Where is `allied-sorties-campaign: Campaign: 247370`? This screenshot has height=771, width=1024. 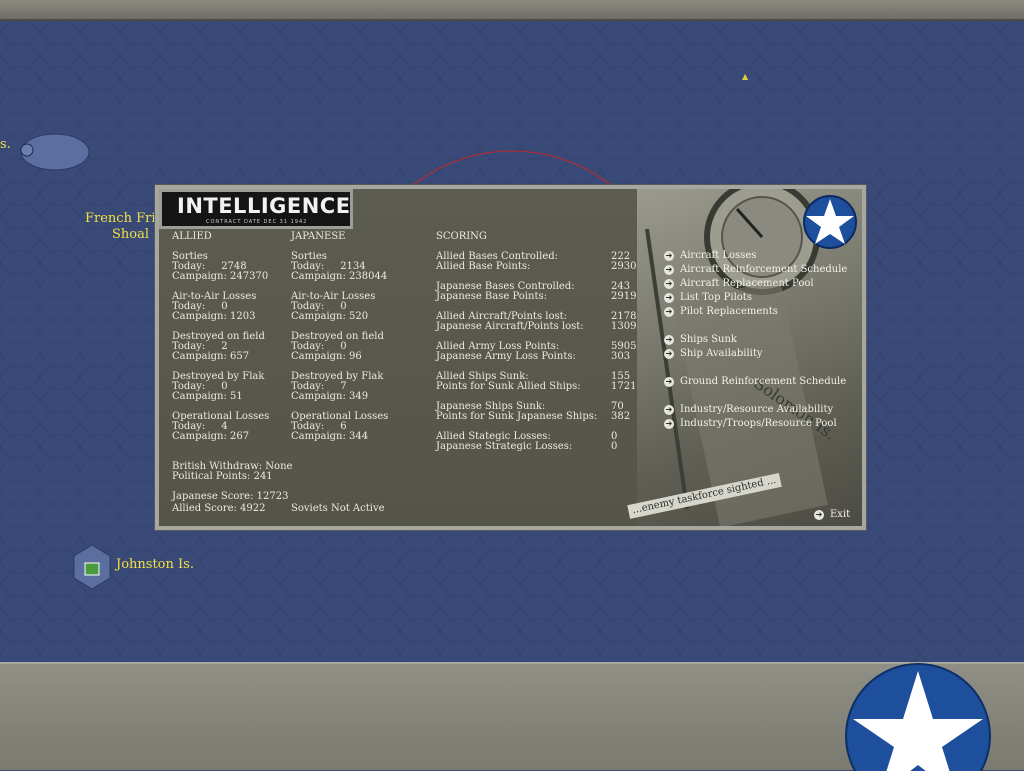 allied-sorties-campaign: Campaign: 247370 is located at coordinates (220, 276).